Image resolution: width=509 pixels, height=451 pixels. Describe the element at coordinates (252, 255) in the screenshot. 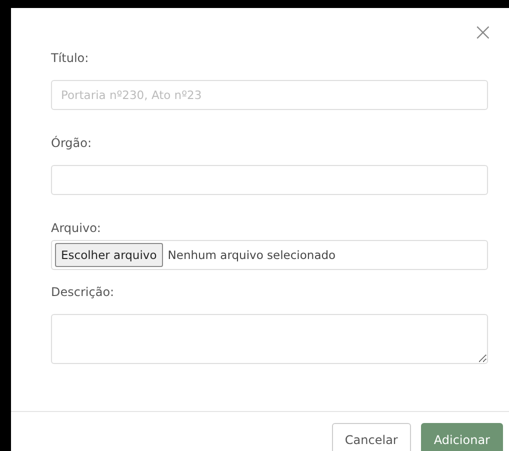

I see `file-status: Nenhum arquivo selecionado` at that location.